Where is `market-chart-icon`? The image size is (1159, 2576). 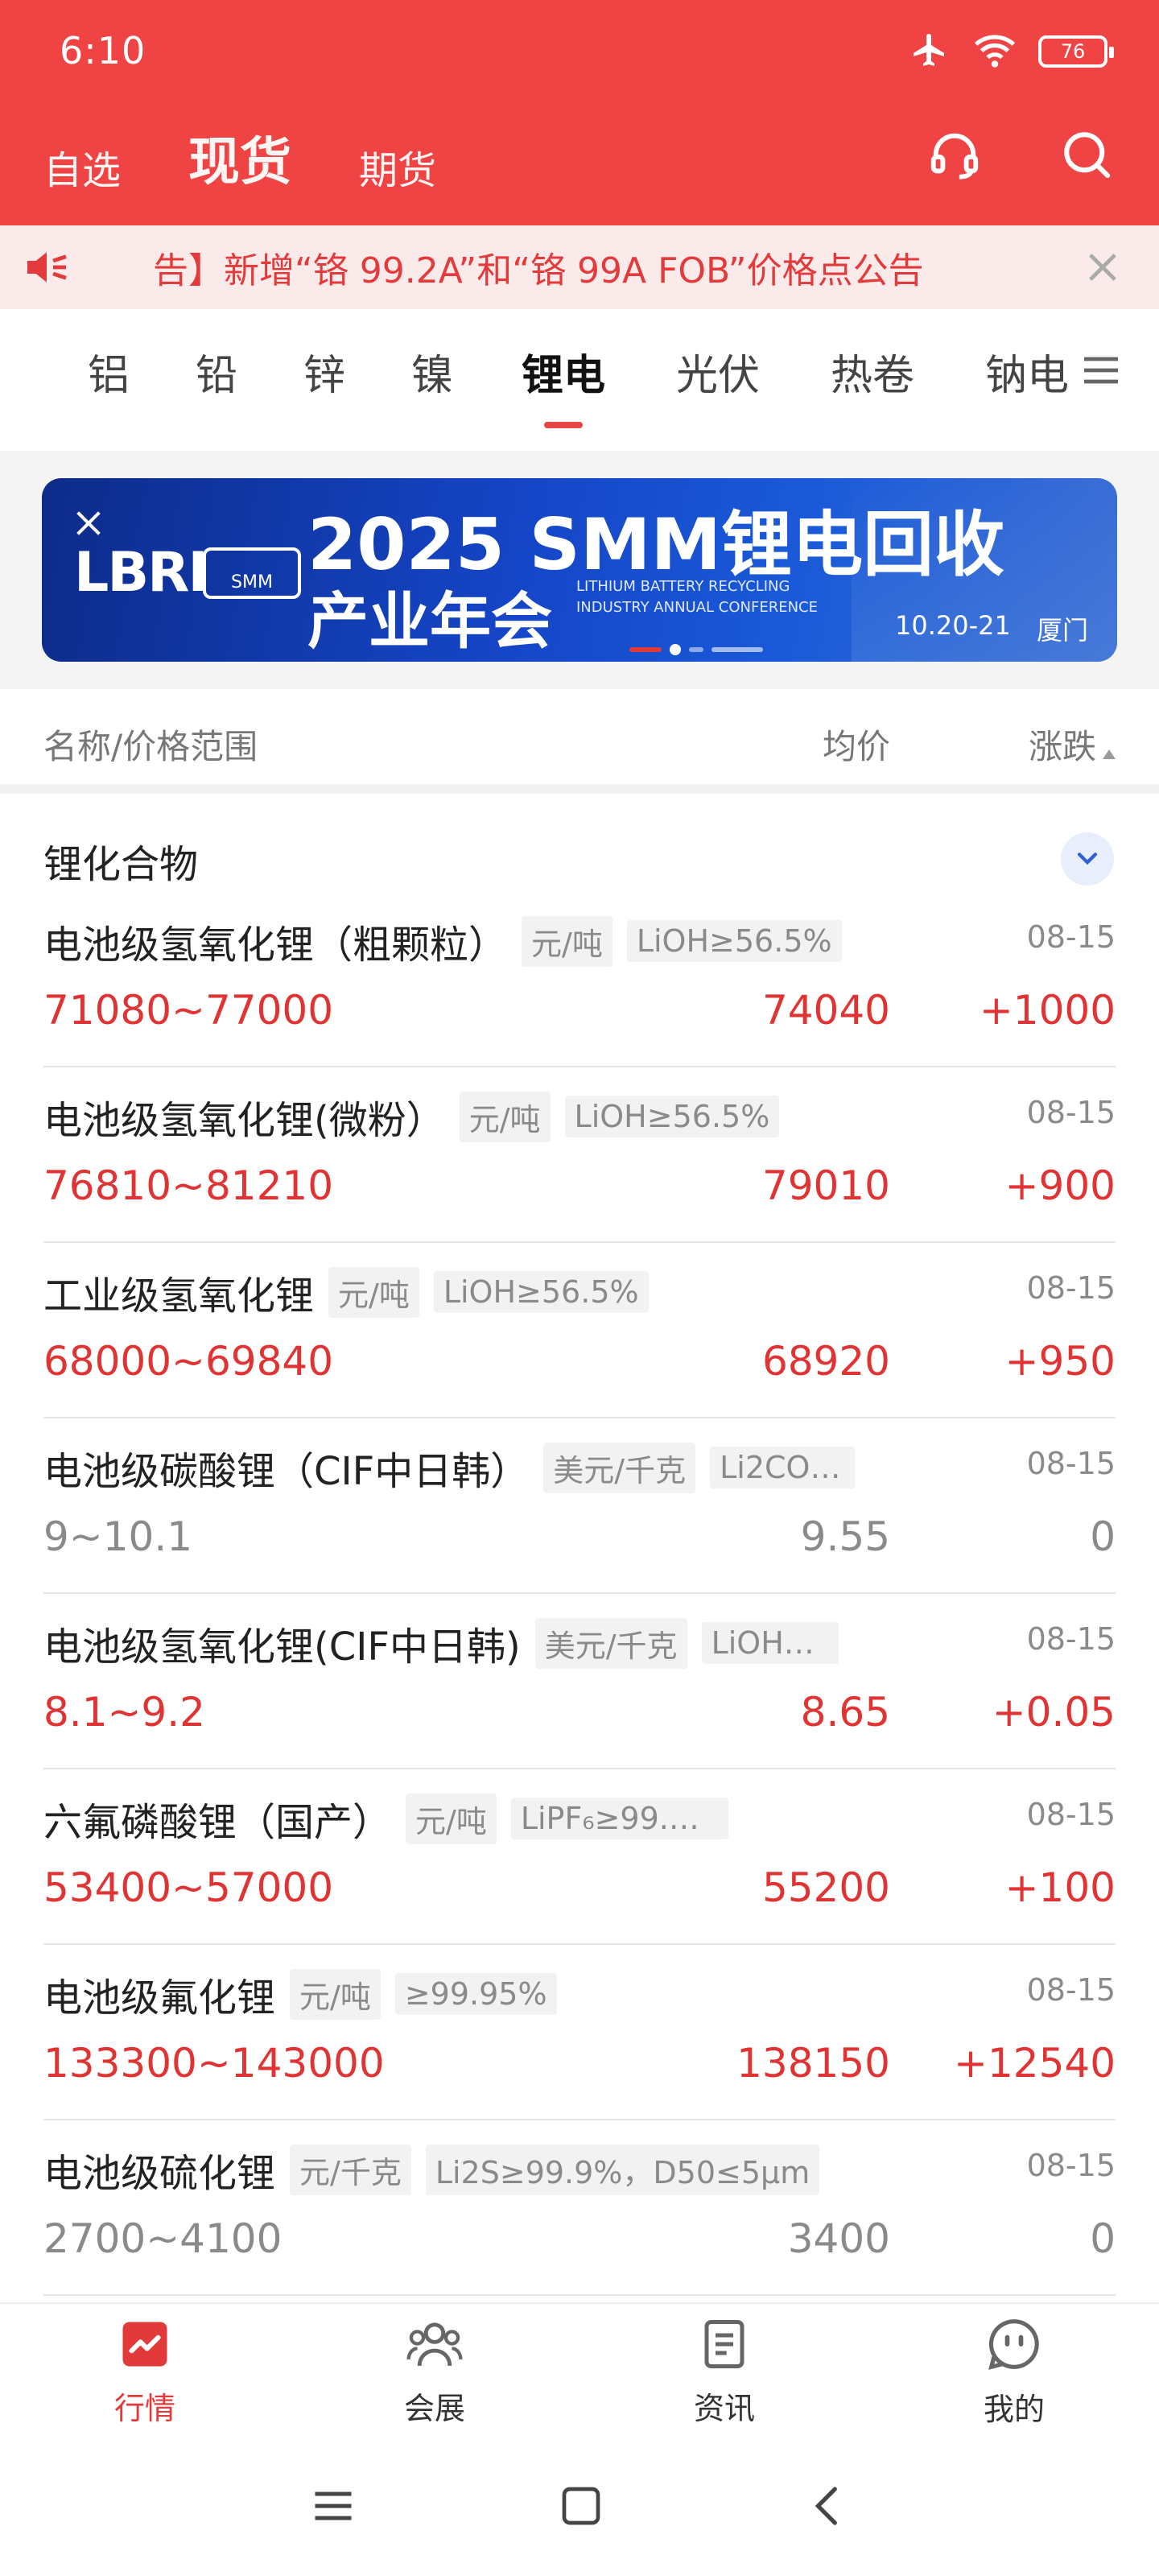 market-chart-icon is located at coordinates (144, 2346).